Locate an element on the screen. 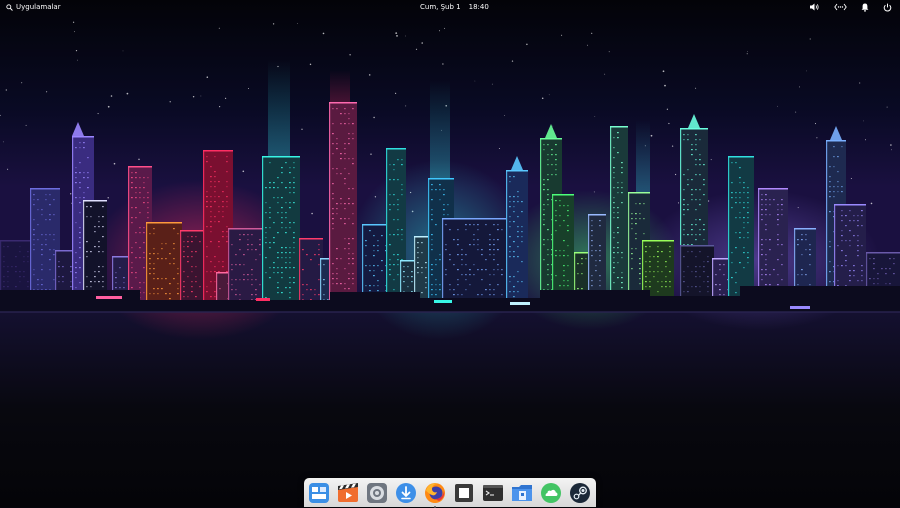  screenshot-icon is located at coordinates (464, 493).